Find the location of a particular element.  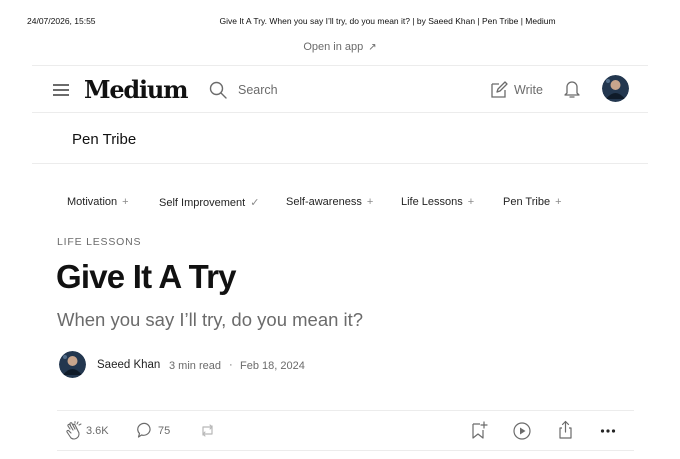

author-avatar is located at coordinates (72, 364).